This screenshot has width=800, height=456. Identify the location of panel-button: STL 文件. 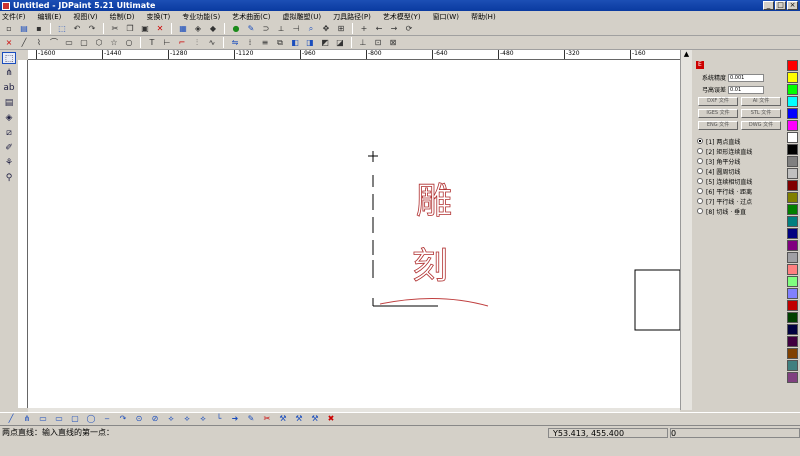
(761, 113).